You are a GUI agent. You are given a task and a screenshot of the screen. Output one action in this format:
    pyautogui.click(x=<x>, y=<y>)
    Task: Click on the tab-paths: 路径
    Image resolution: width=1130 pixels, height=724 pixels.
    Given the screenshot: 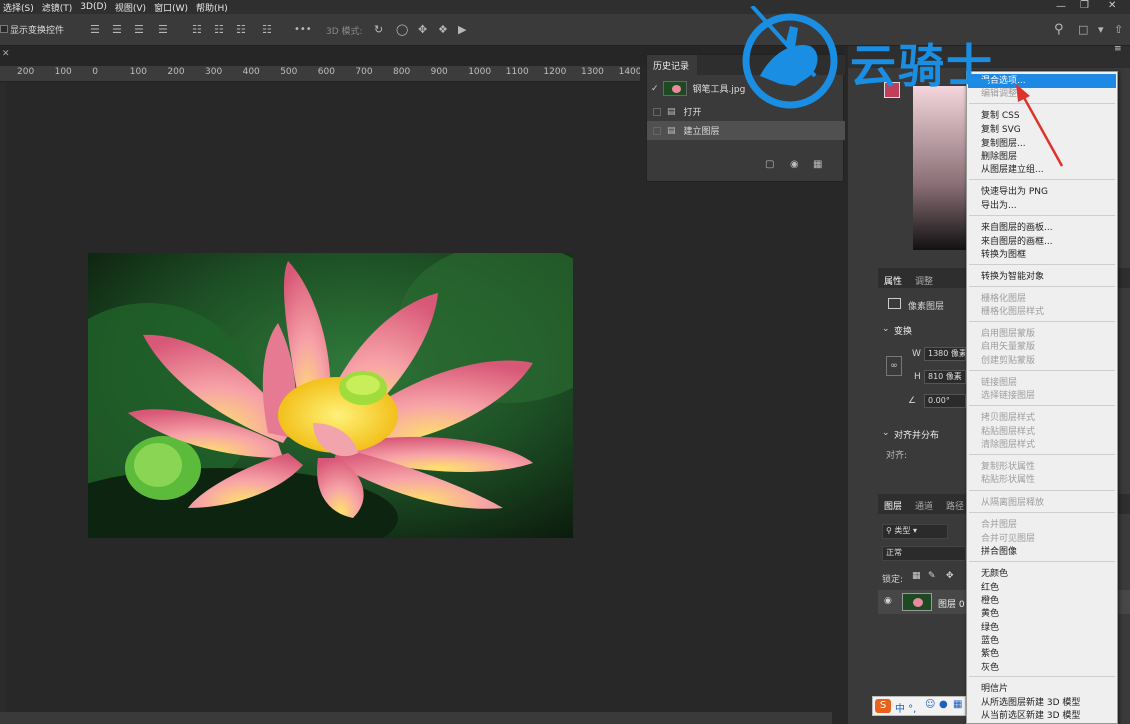 What is the action you would take?
    pyautogui.click(x=955, y=505)
    